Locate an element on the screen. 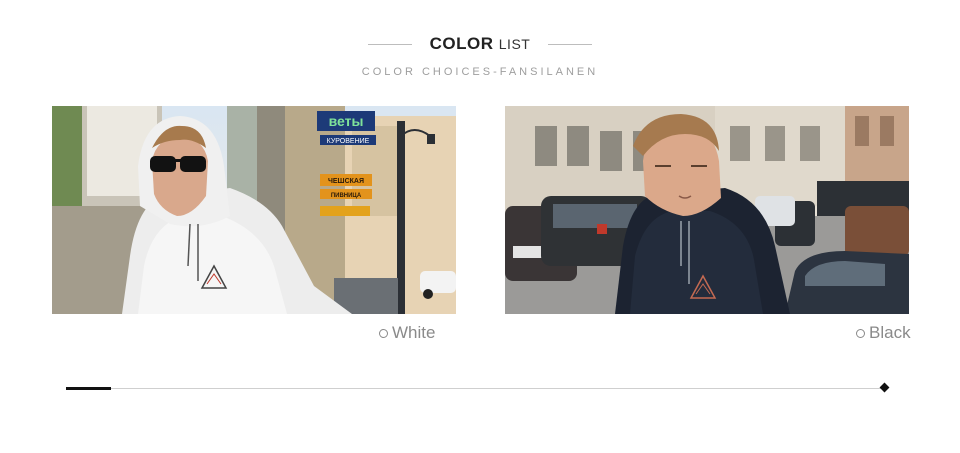 The height and width of the screenshot is (453, 960). diamond-end-icon is located at coordinates (884, 387).